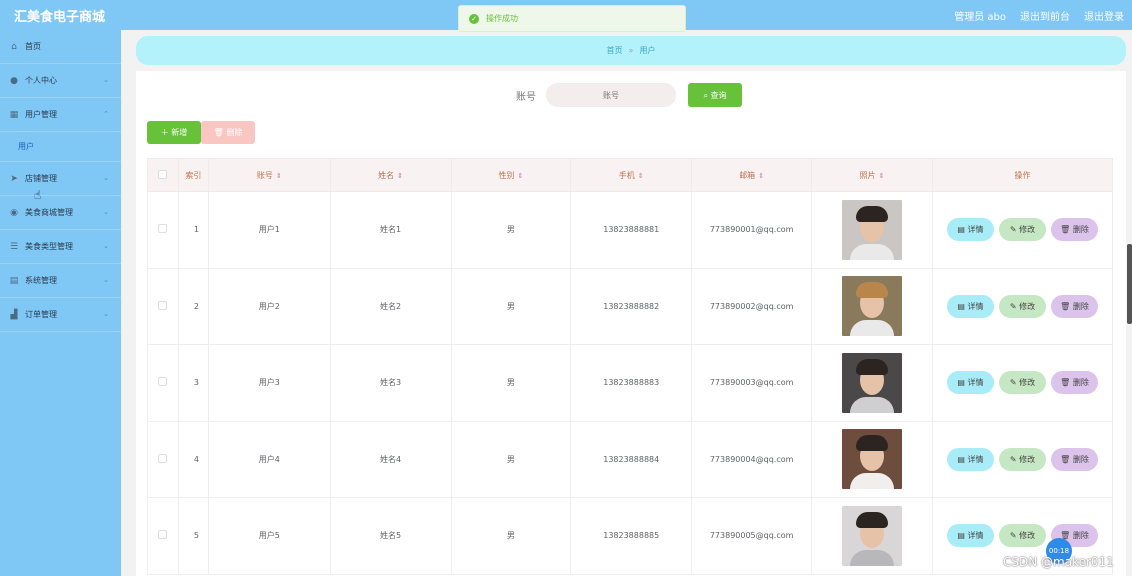 The width and height of the screenshot is (1132, 576). I want to click on cell-phone: 13823888882, so click(631, 306).